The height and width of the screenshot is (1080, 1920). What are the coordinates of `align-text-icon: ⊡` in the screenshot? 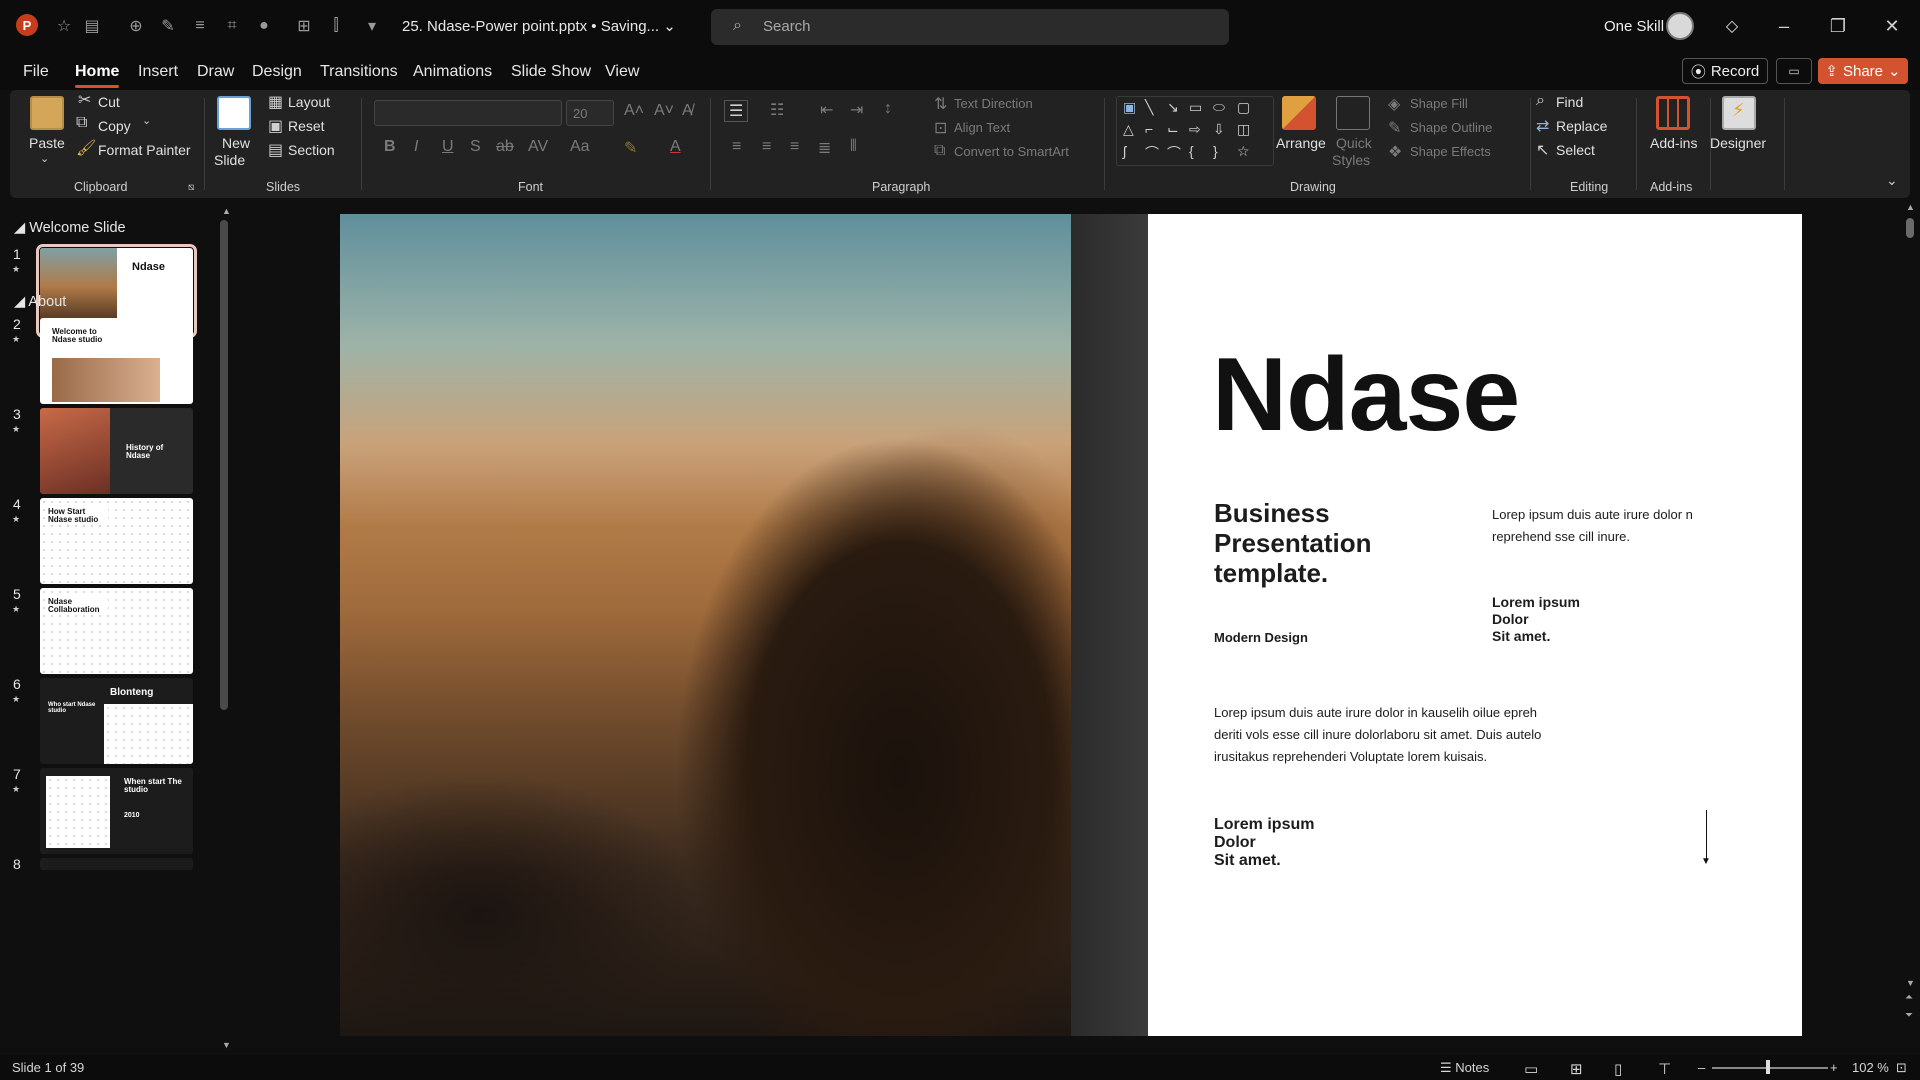 It's located at (940, 128).